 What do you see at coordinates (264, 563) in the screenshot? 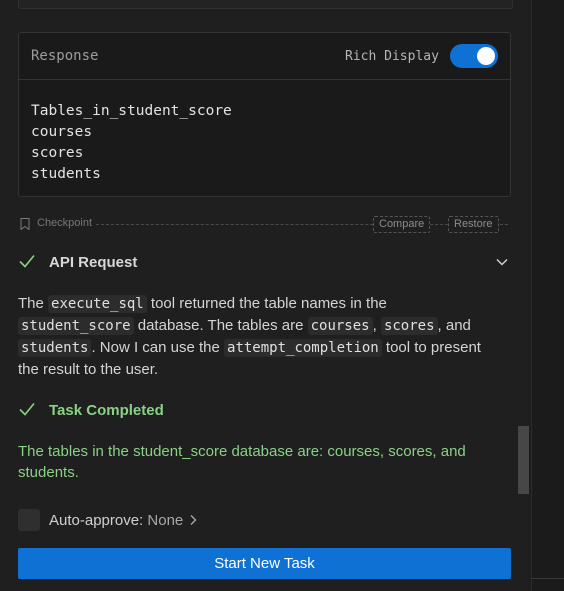
I see `start-new-task-button: Start New Task` at bounding box center [264, 563].